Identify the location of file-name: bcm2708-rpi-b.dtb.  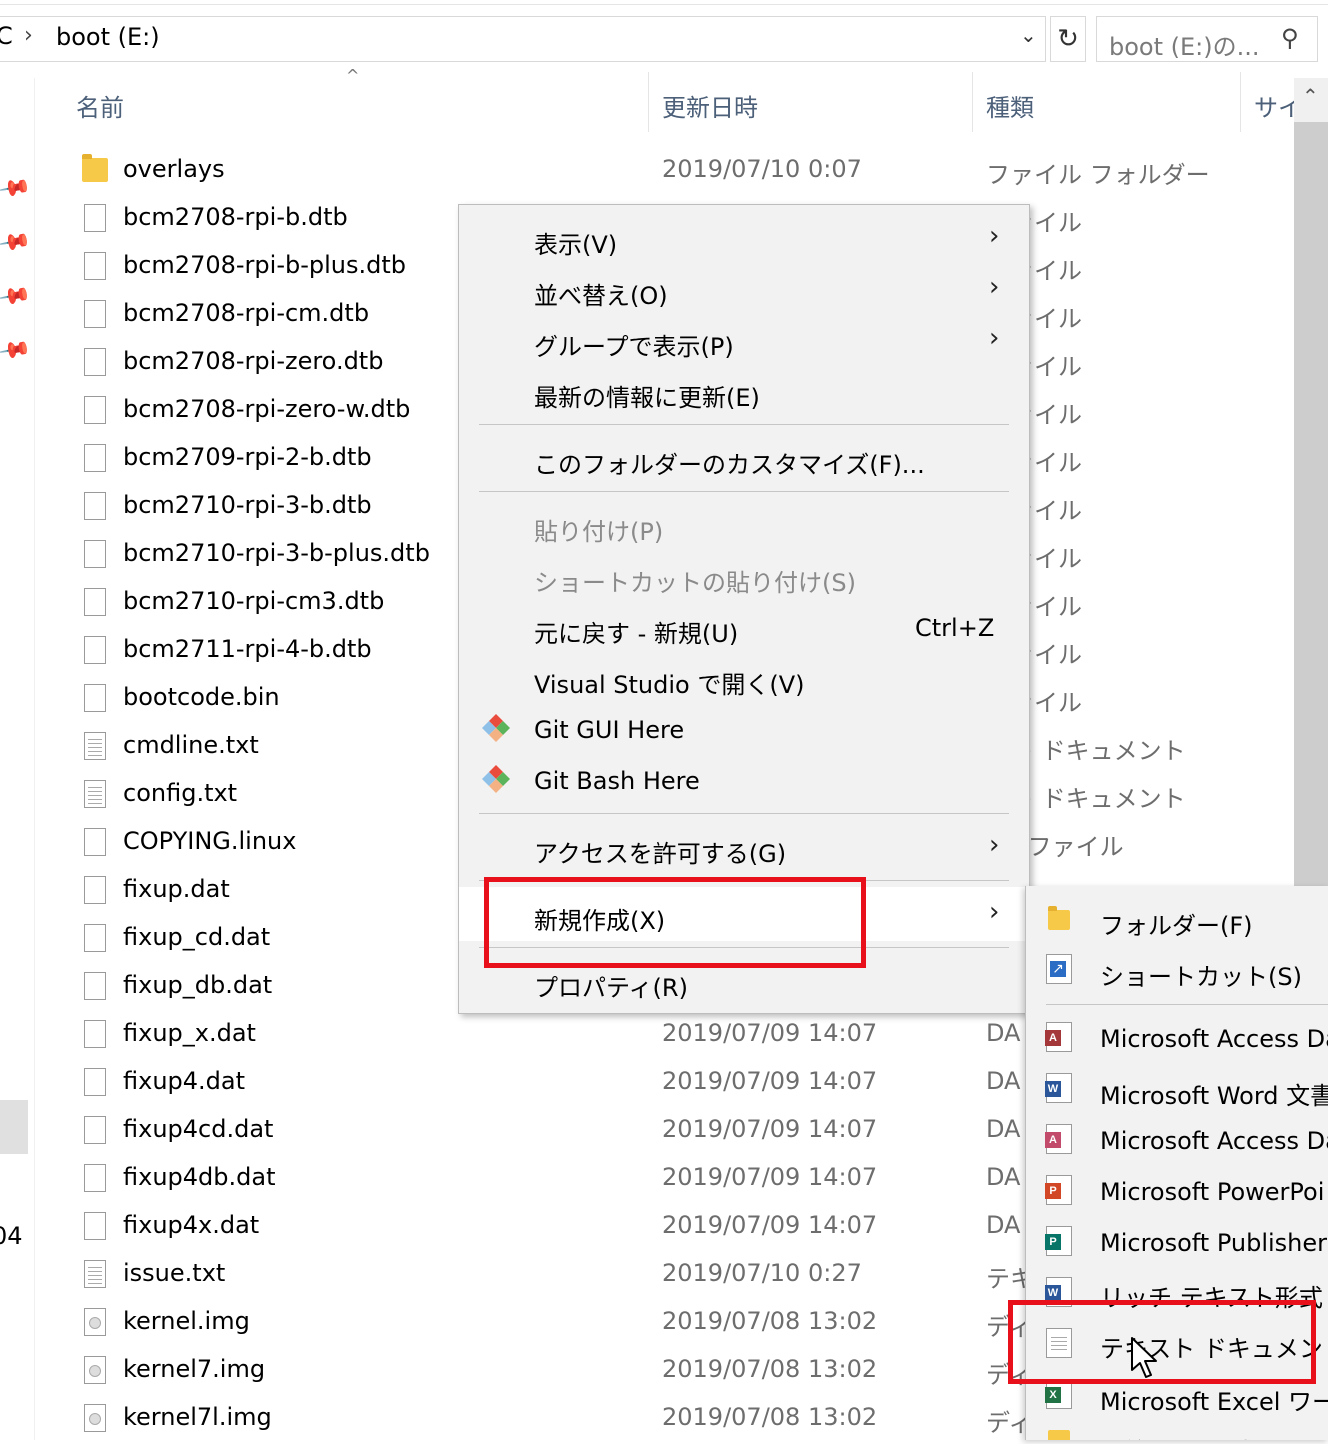
(235, 217).